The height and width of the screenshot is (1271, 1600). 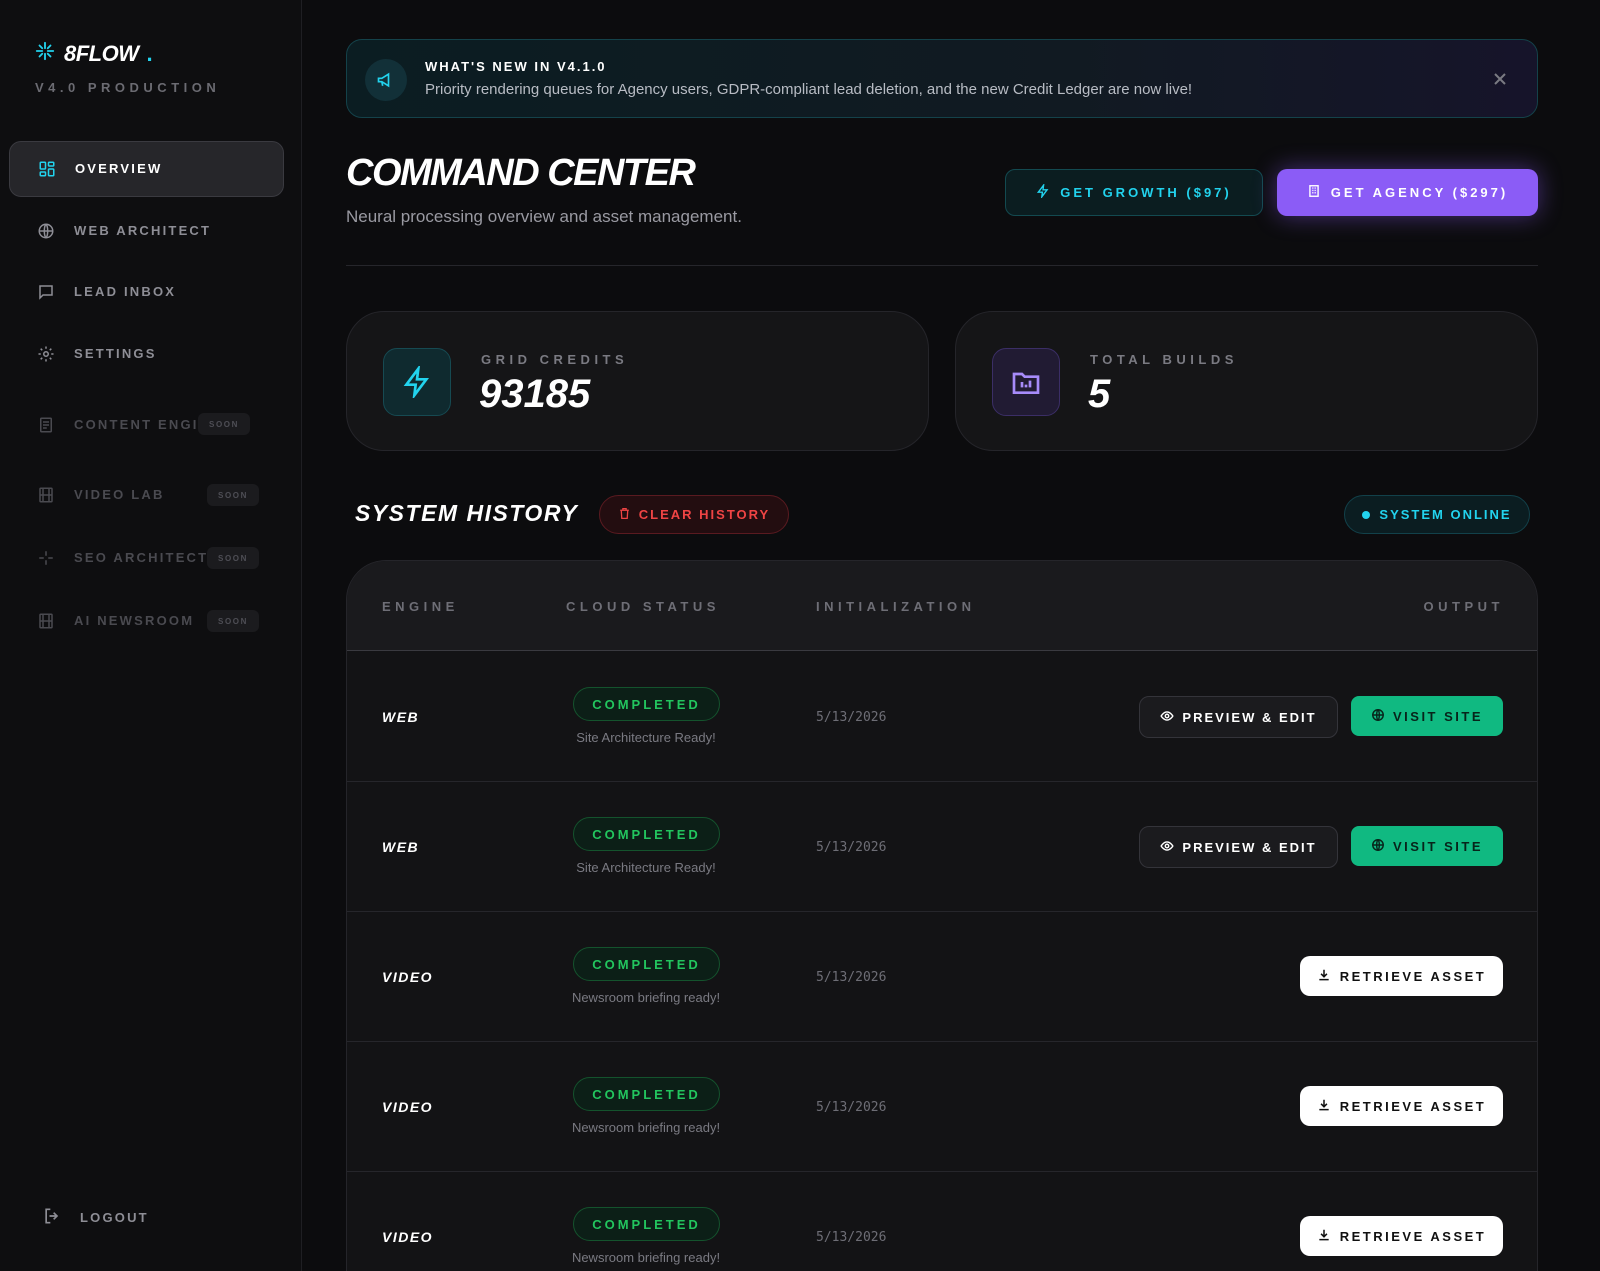 I want to click on sidebar-item-label: SETTINGS, so click(x=115, y=353).